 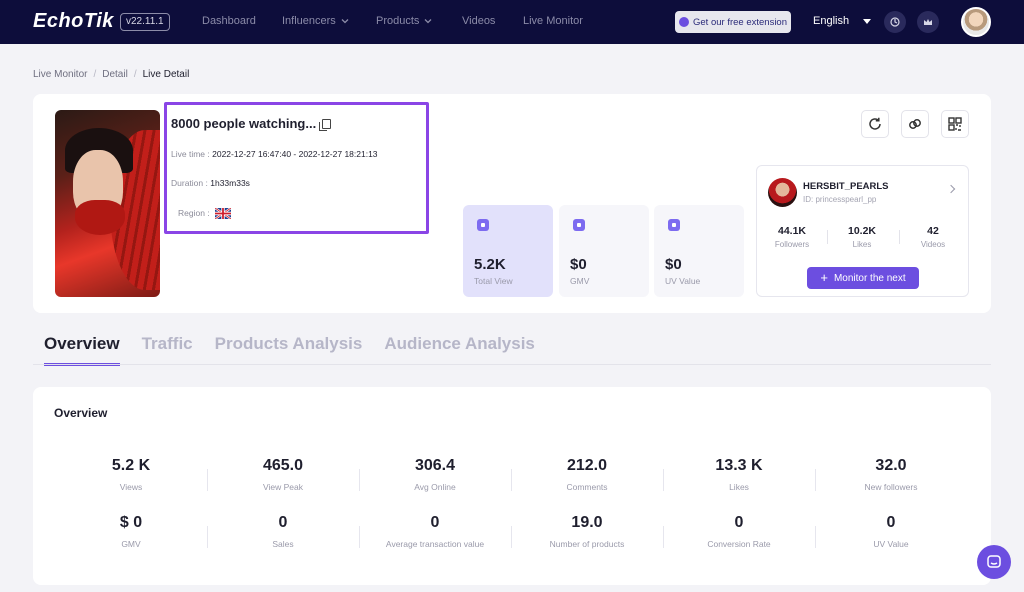 I want to click on duration-value: 1h33m33s, so click(x=230, y=183).